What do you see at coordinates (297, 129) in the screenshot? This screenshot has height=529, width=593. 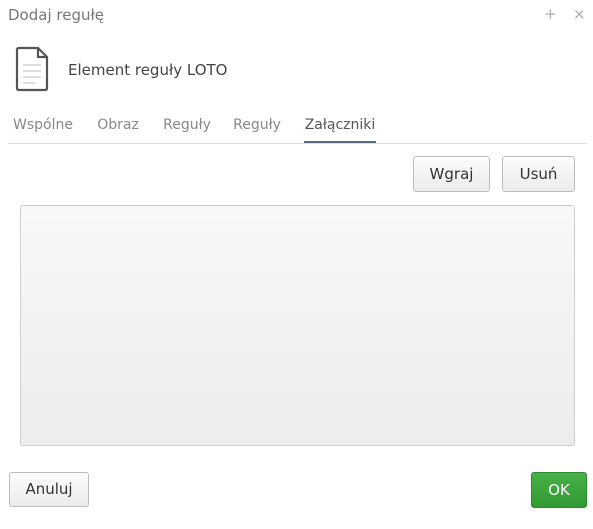 I see `tab-bar: Wspólne Obraz Reguły Reguły Załączniki` at bounding box center [297, 129].